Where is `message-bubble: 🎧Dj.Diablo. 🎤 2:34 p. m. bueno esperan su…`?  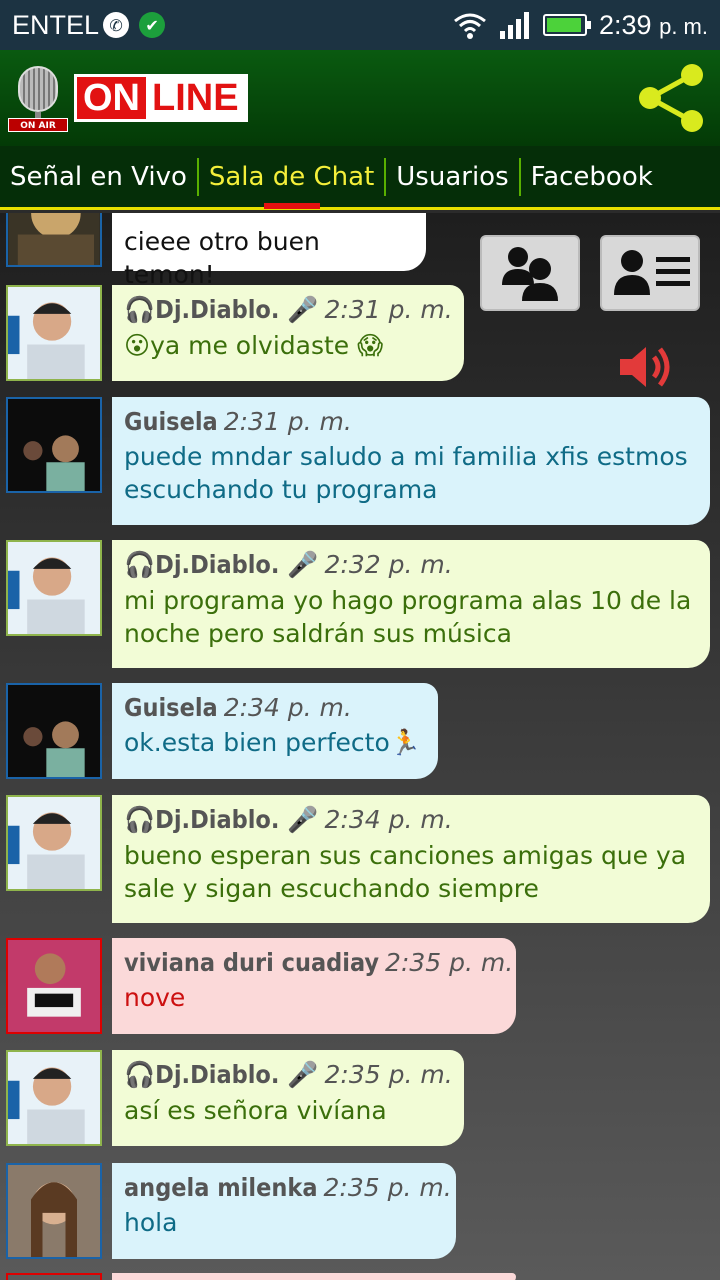
message-bubble: 🎧Dj.Diablo. 🎤 2:34 p. m. bueno esperan su… is located at coordinates (411, 859).